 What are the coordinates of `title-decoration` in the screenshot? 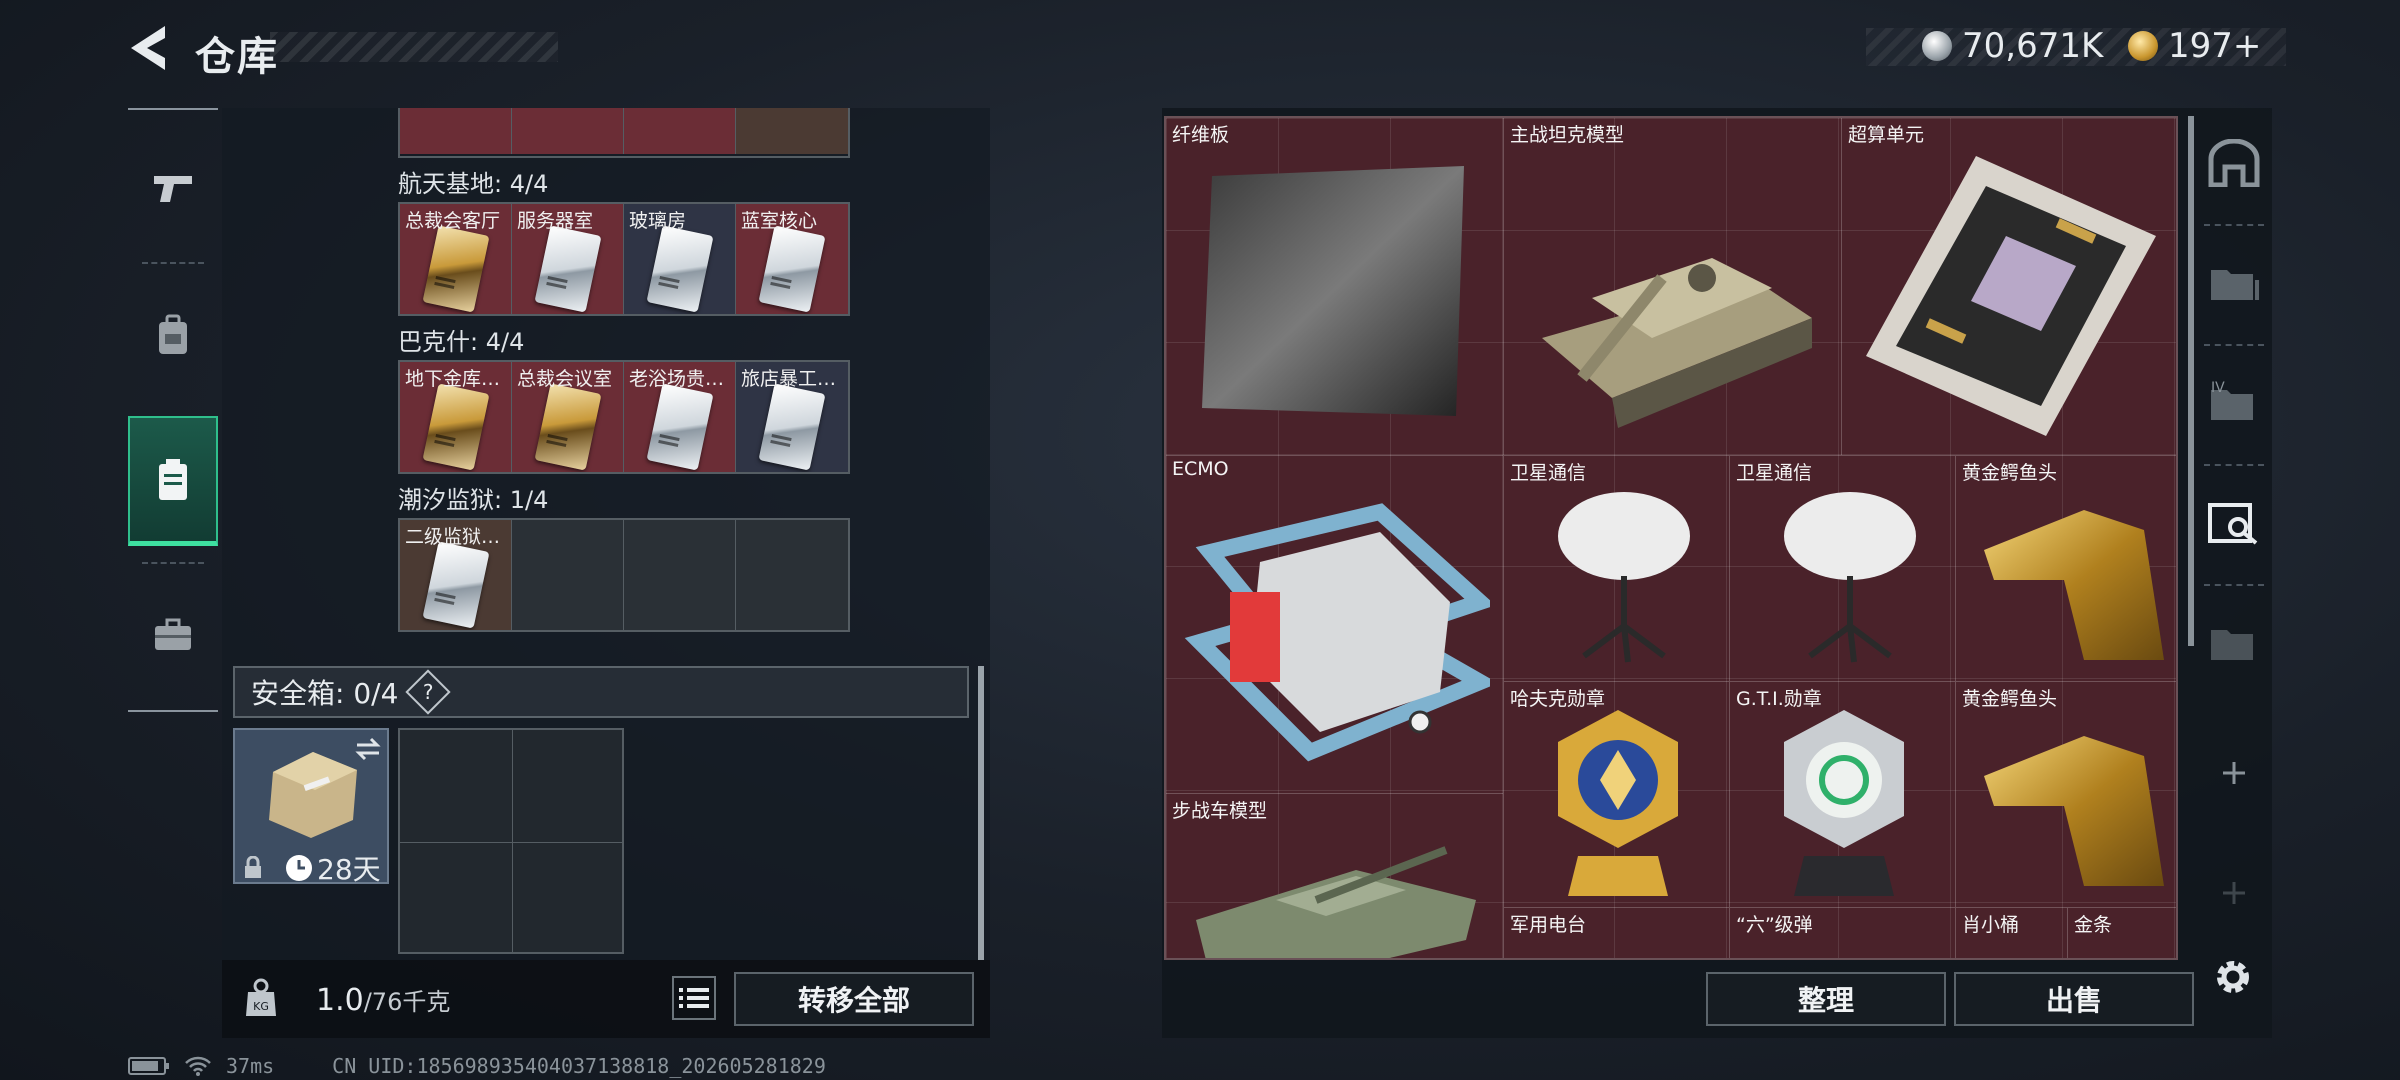 It's located at (414, 47).